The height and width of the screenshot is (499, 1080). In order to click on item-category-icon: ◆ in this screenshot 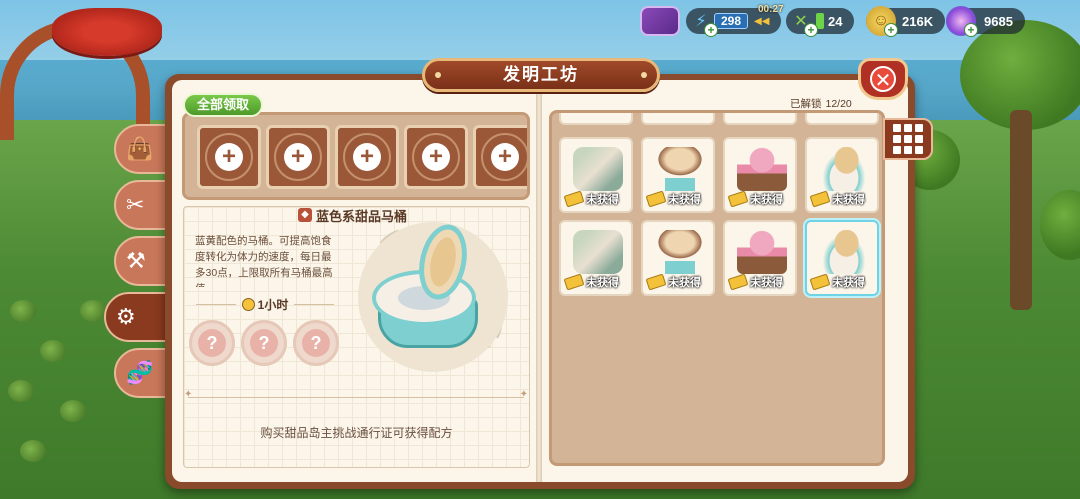, I will do `click(305, 215)`.